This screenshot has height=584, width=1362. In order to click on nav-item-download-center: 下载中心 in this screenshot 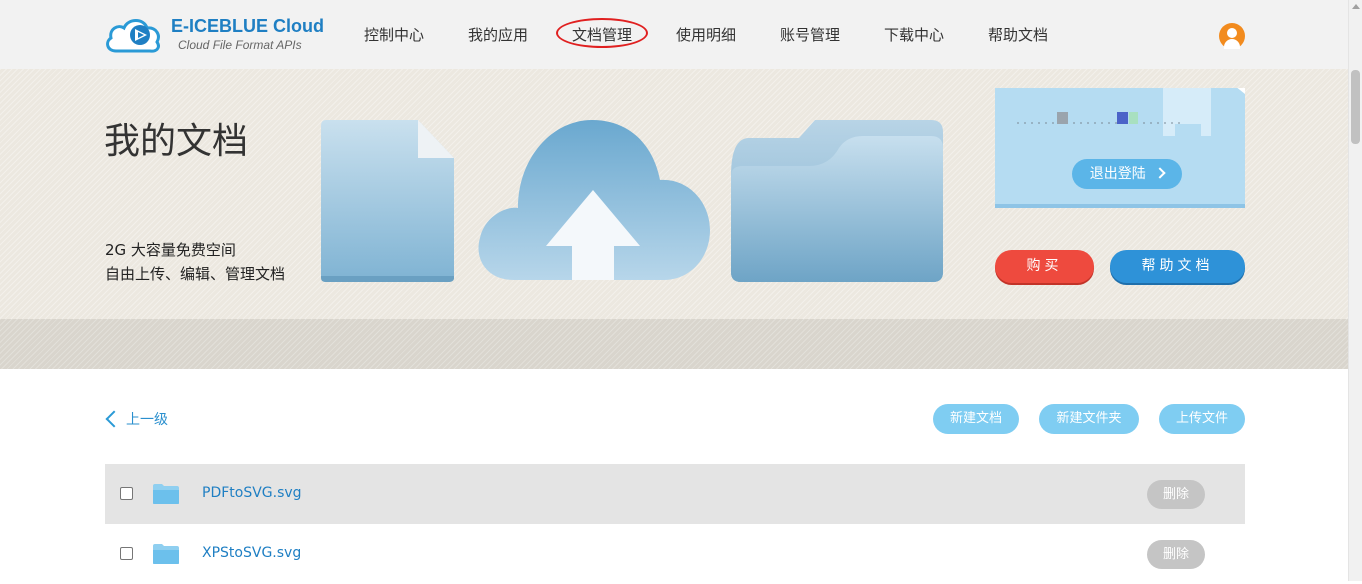, I will do `click(914, 34)`.